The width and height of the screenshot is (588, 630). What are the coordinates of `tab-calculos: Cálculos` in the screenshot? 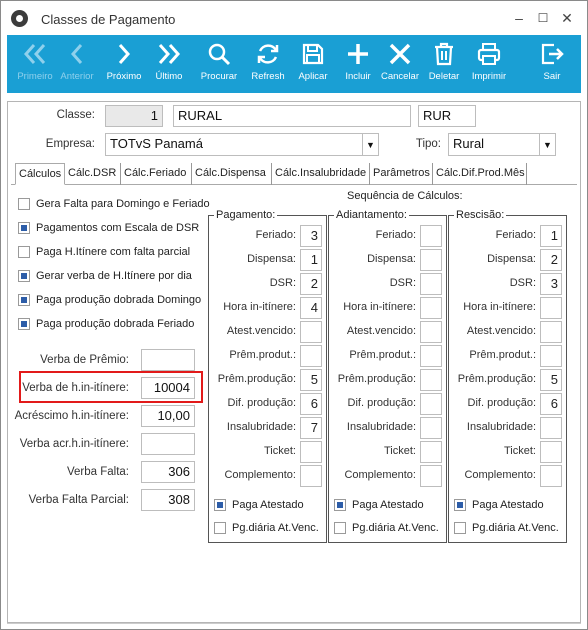 It's located at (40, 174).